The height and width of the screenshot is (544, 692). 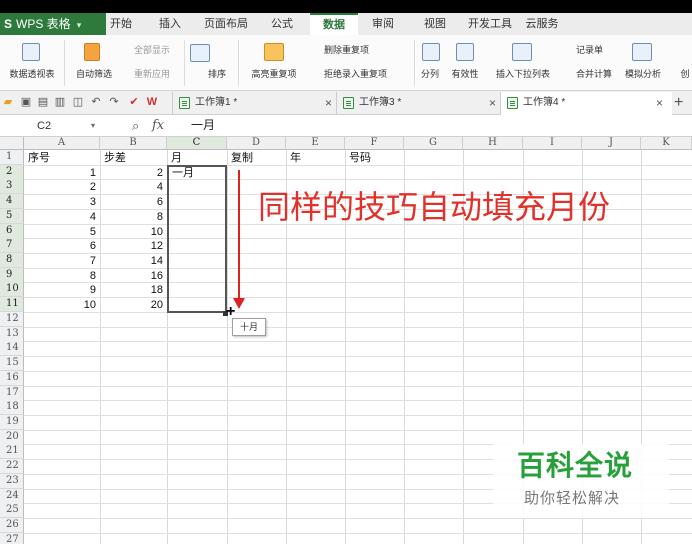 What do you see at coordinates (493, 143) in the screenshot?
I see `col-header-h: H` at bounding box center [493, 143].